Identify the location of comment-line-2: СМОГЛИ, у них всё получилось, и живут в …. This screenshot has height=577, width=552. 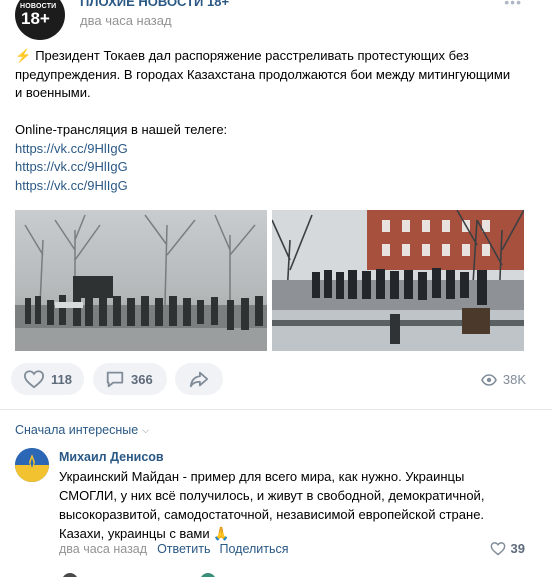
(272, 495).